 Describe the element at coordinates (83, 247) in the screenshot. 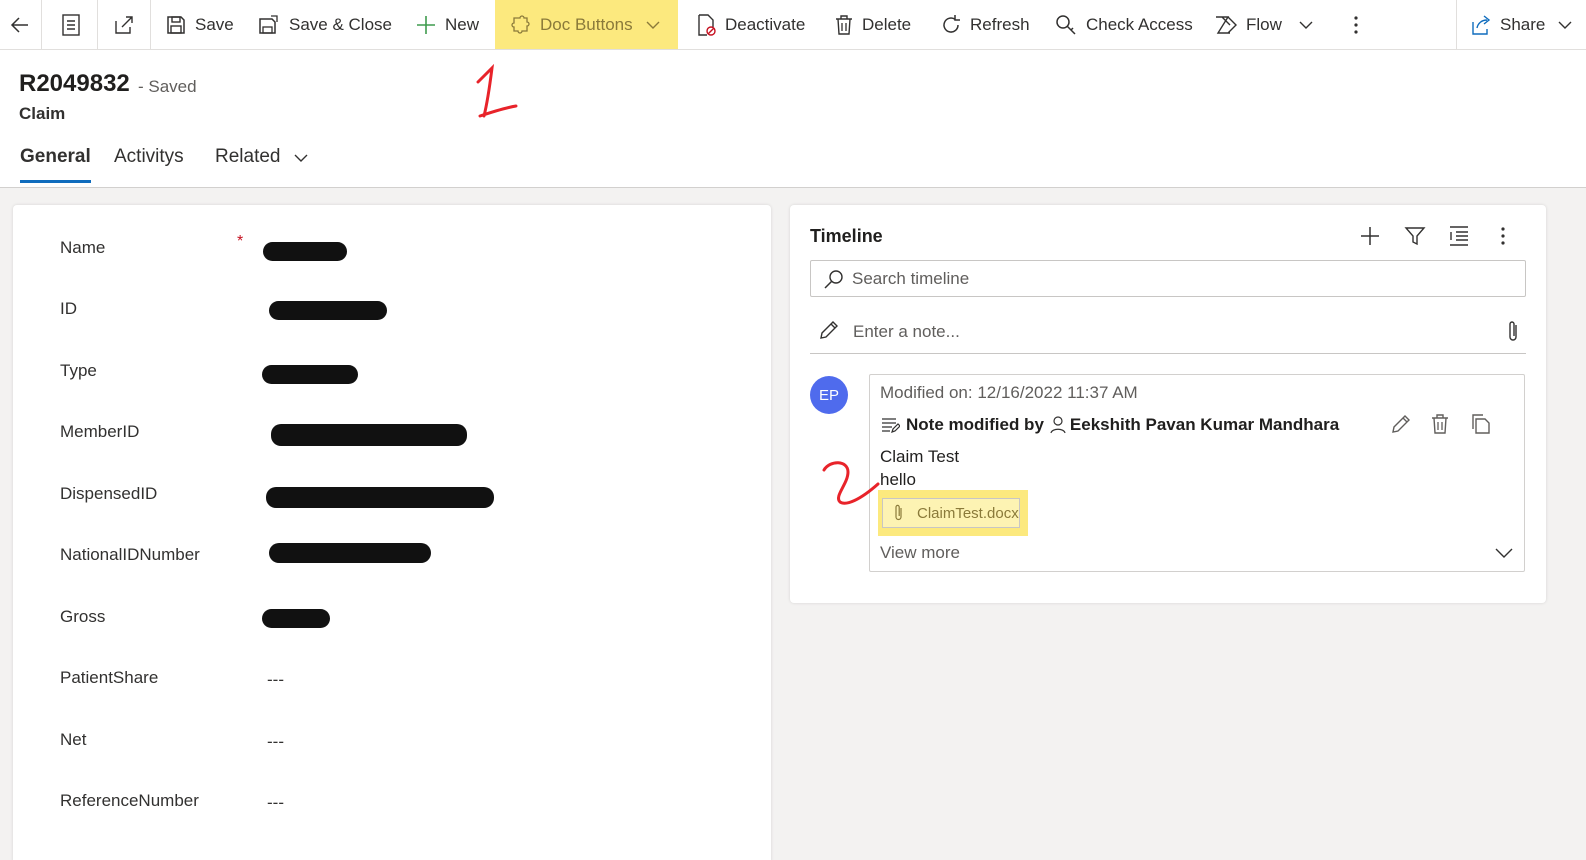

I see `field-label: Name` at that location.